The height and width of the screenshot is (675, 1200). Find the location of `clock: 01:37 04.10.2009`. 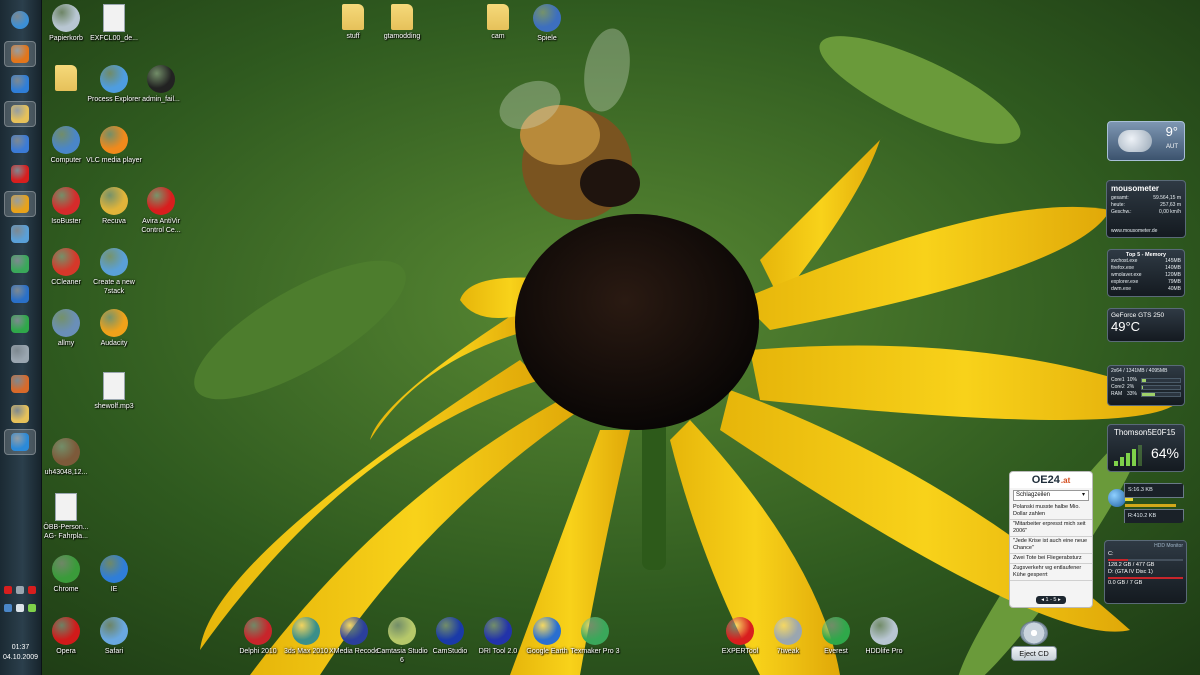

clock: 01:37 04.10.2009 is located at coordinates (20, 653).